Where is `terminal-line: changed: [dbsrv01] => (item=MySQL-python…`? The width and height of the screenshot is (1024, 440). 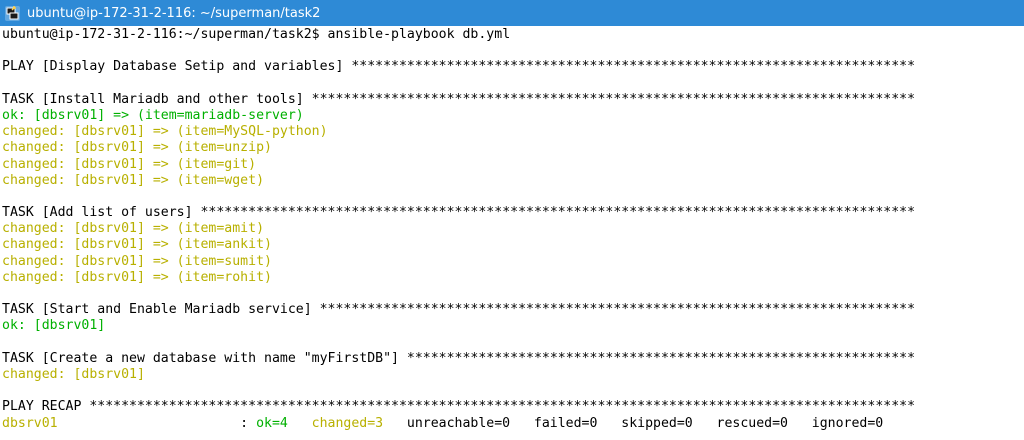 terminal-line: changed: [dbsrv01] => (item=MySQL-python… is located at coordinates (165, 132).